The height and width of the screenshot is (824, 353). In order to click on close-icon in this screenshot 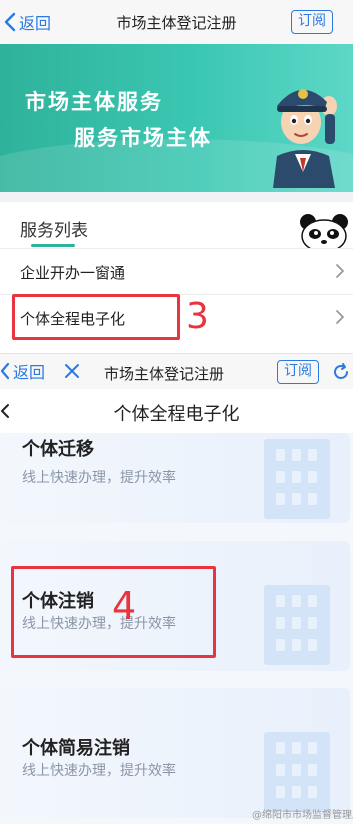, I will do `click(72, 371)`.